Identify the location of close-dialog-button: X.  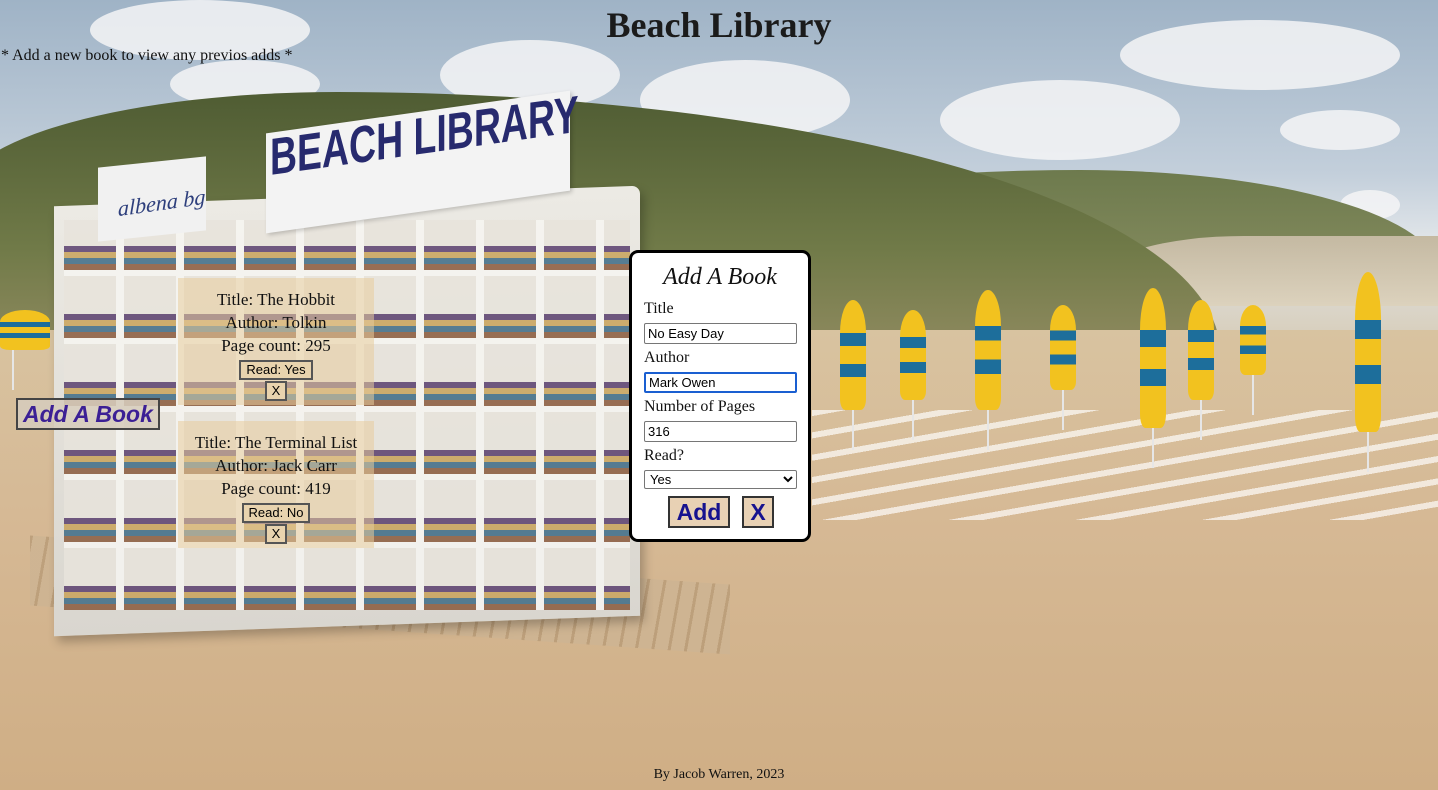
(758, 512).